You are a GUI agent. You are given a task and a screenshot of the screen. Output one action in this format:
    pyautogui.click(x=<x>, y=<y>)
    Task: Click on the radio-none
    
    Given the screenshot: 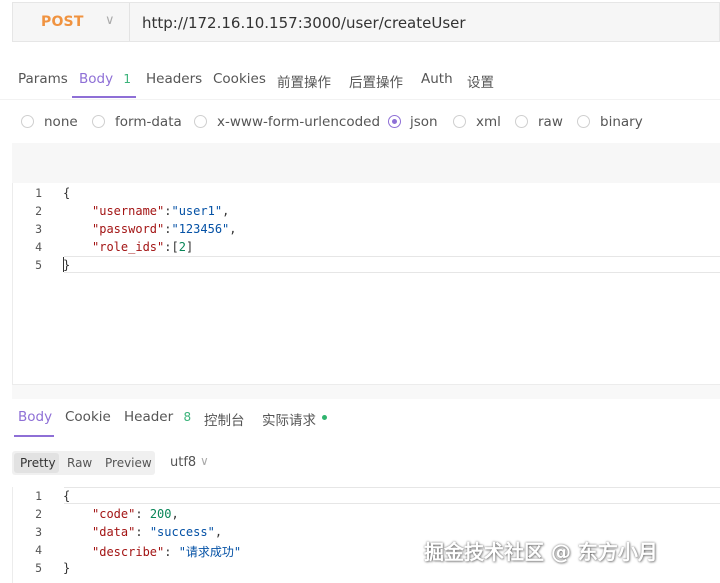 What is the action you would take?
    pyautogui.click(x=27, y=121)
    